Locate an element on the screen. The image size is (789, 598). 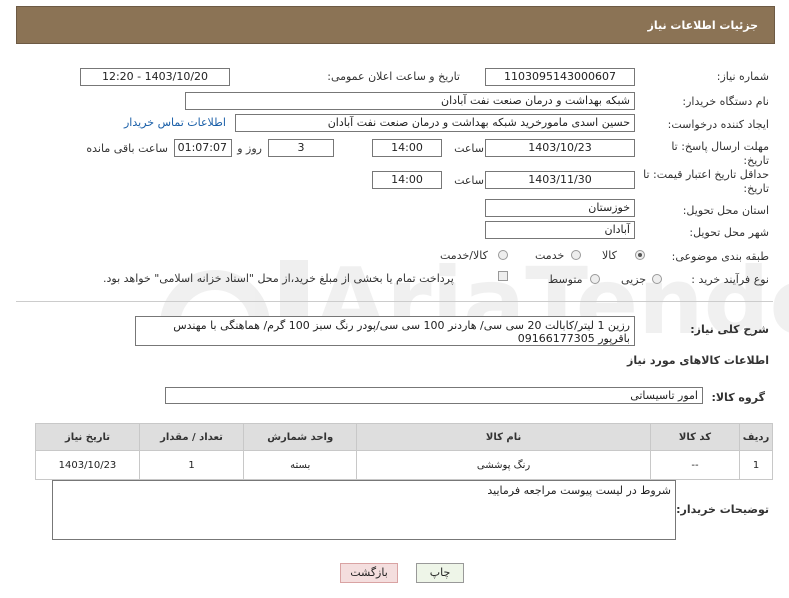
print-button: چاپ is located at coordinates (440, 573).